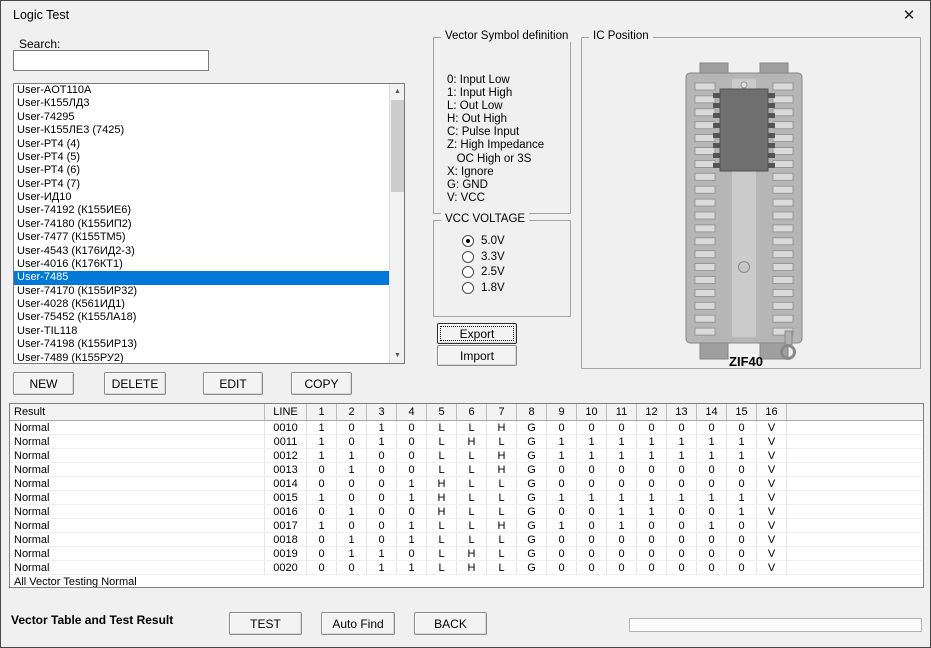  What do you see at coordinates (201, 197) in the screenshot?
I see `list-item: User-ИД10` at bounding box center [201, 197].